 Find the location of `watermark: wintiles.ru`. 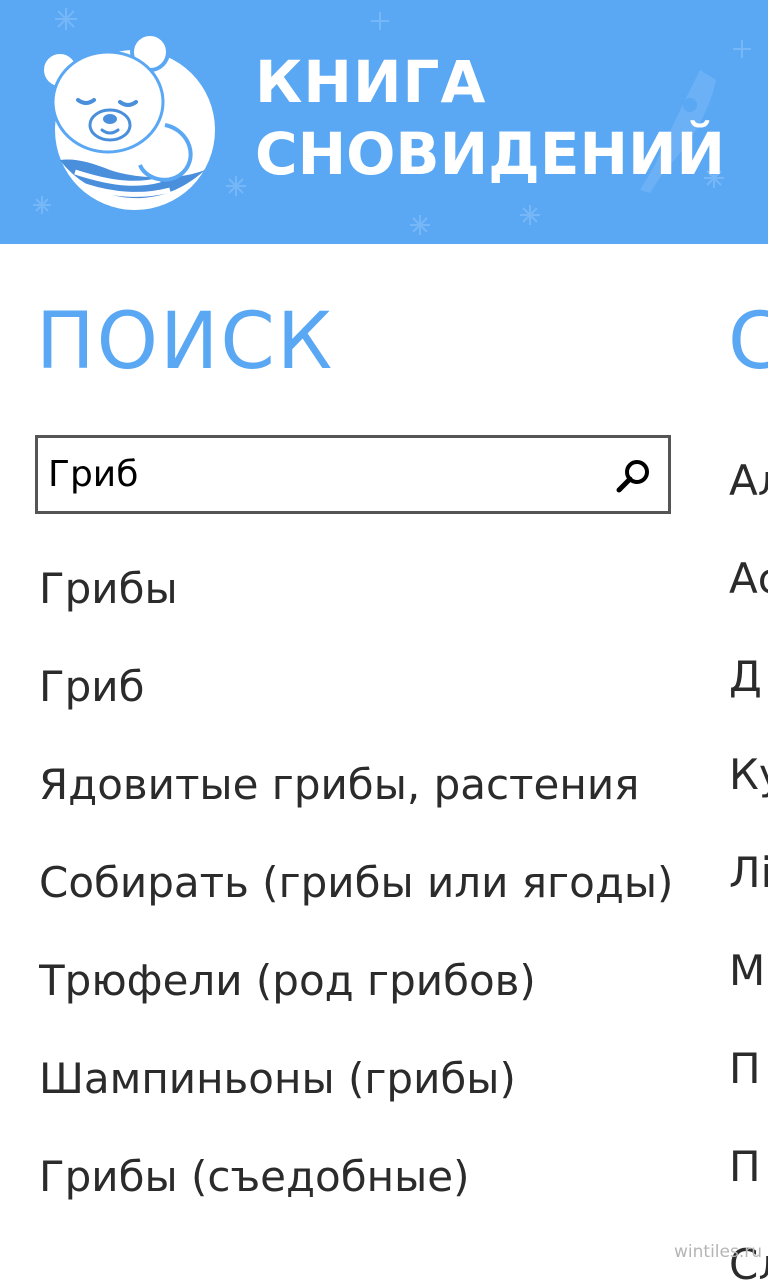

watermark: wintiles.ru is located at coordinates (718, 1252).